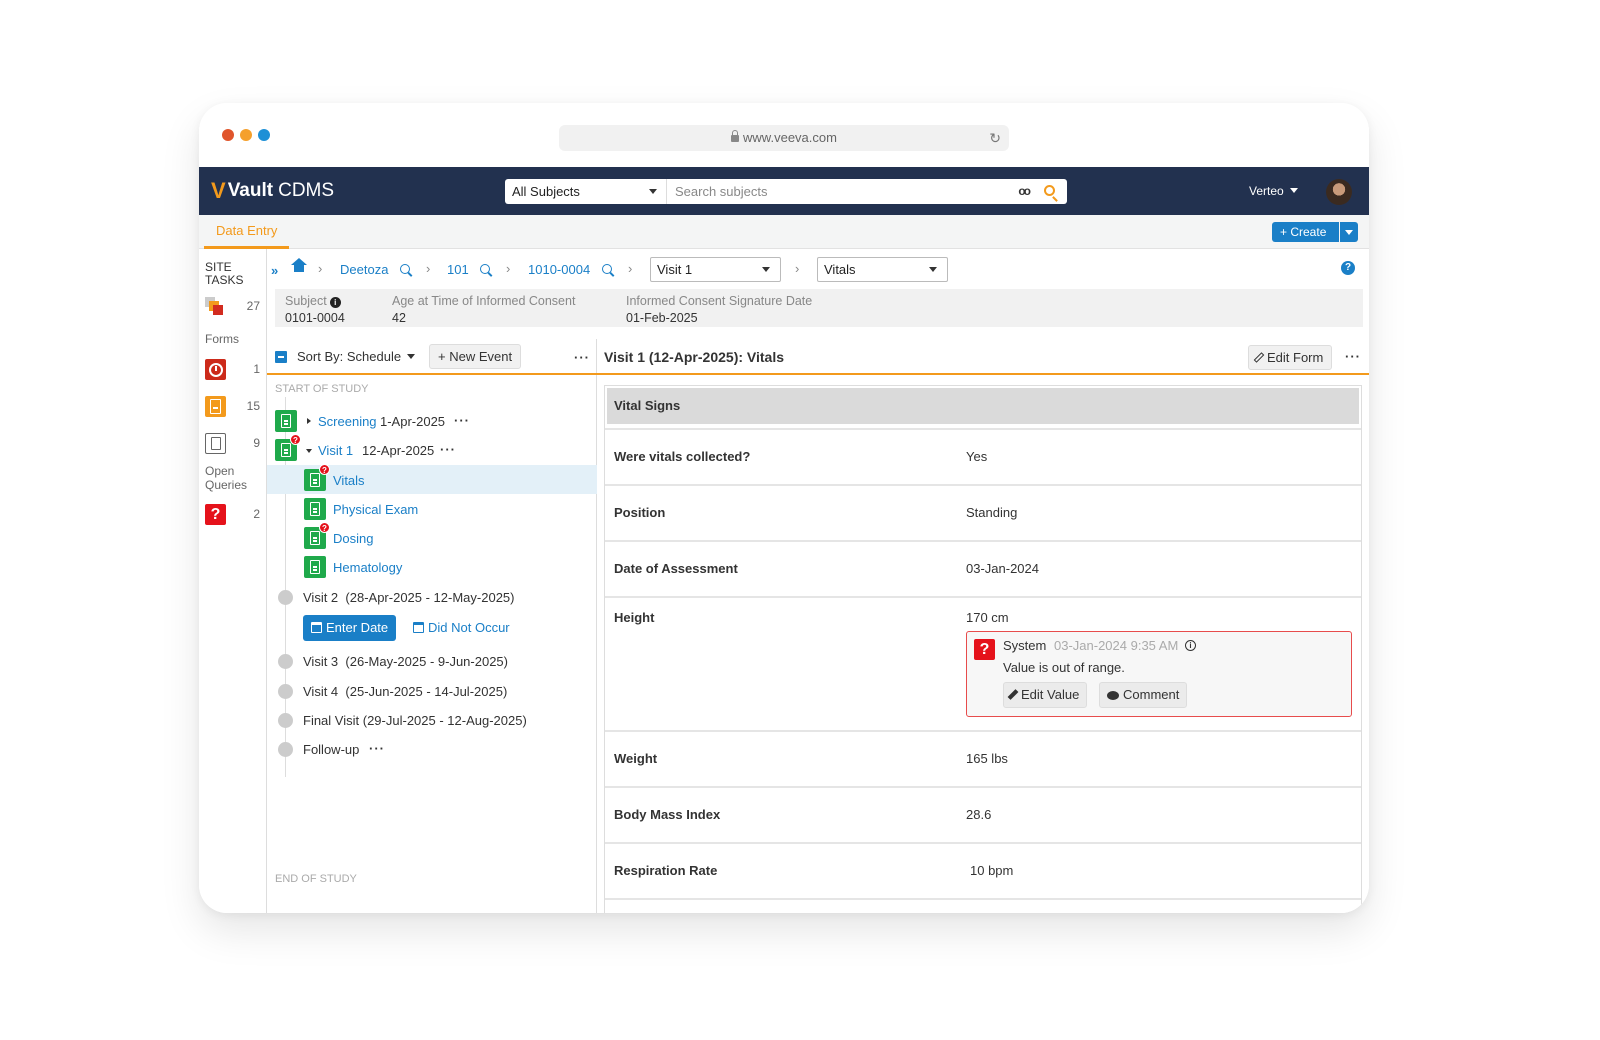 The height and width of the screenshot is (1040, 1600). What do you see at coordinates (281, 357) in the screenshot?
I see `collapse-all-icon` at bounding box center [281, 357].